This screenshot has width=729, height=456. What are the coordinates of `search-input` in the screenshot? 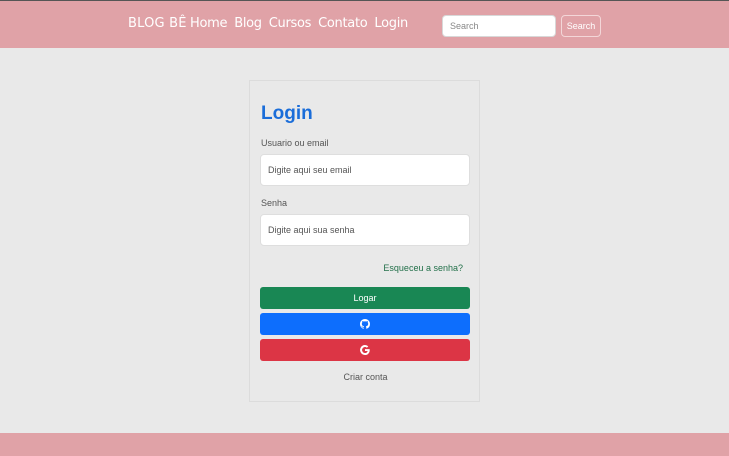 It's located at (499, 26).